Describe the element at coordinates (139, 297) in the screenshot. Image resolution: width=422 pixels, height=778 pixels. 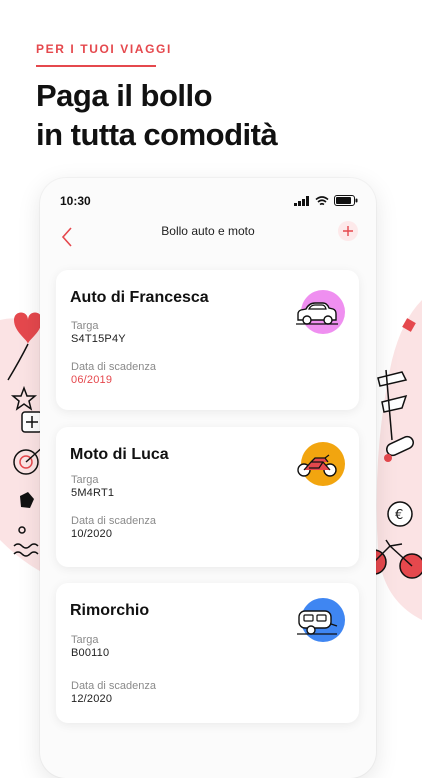
I see `vehicle-name: Auto di Francesca` at that location.